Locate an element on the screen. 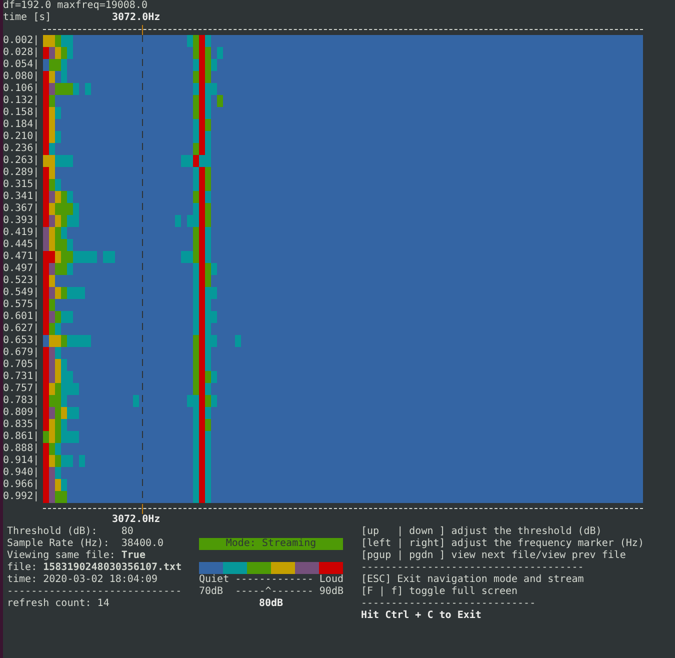 The width and height of the screenshot is (675, 658). help-line: [pgup | pgdn ] view next file/view prev file is located at coordinates (494, 556).